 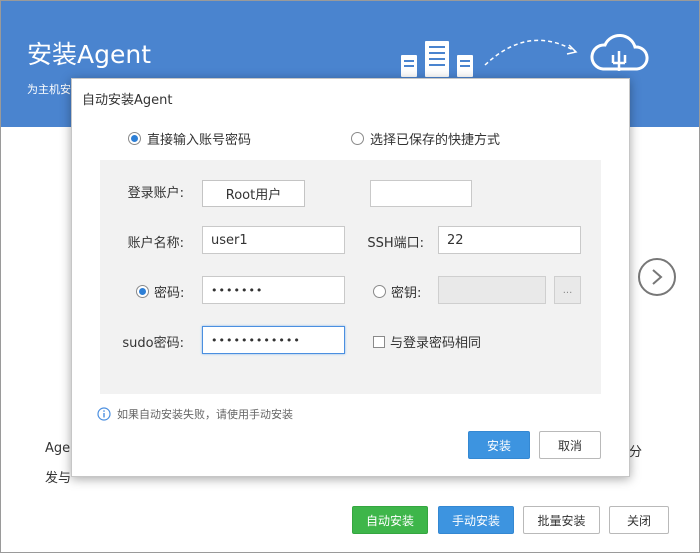 I want to click on mode-saved-option: 选择已保存的快捷方式, so click(x=425, y=138).